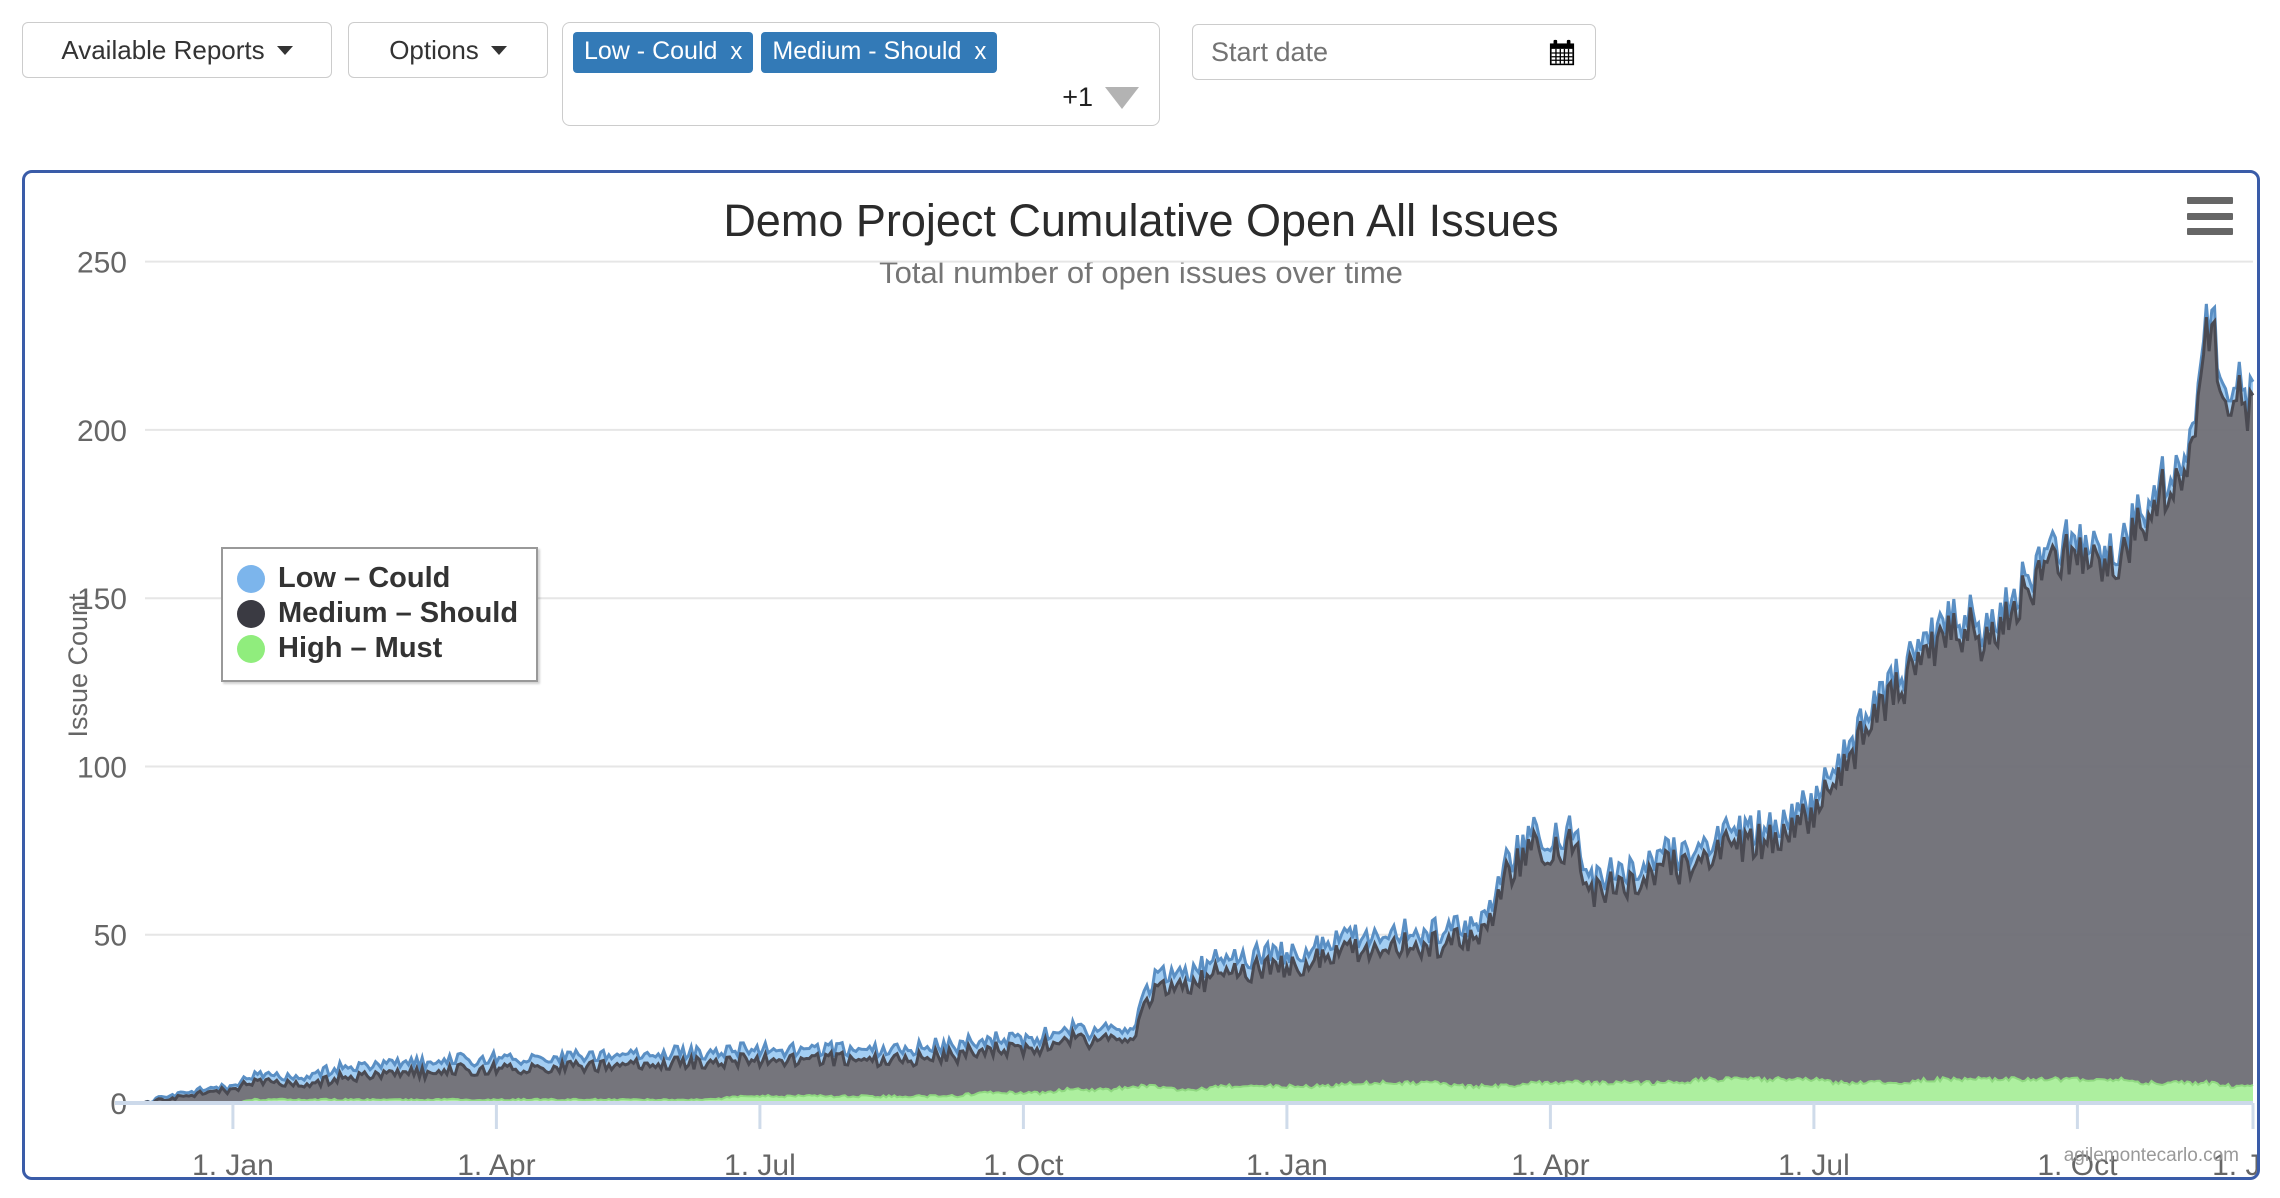 This screenshot has height=1198, width=2280. I want to click on start-date-placeholder: Start date, so click(1270, 51).